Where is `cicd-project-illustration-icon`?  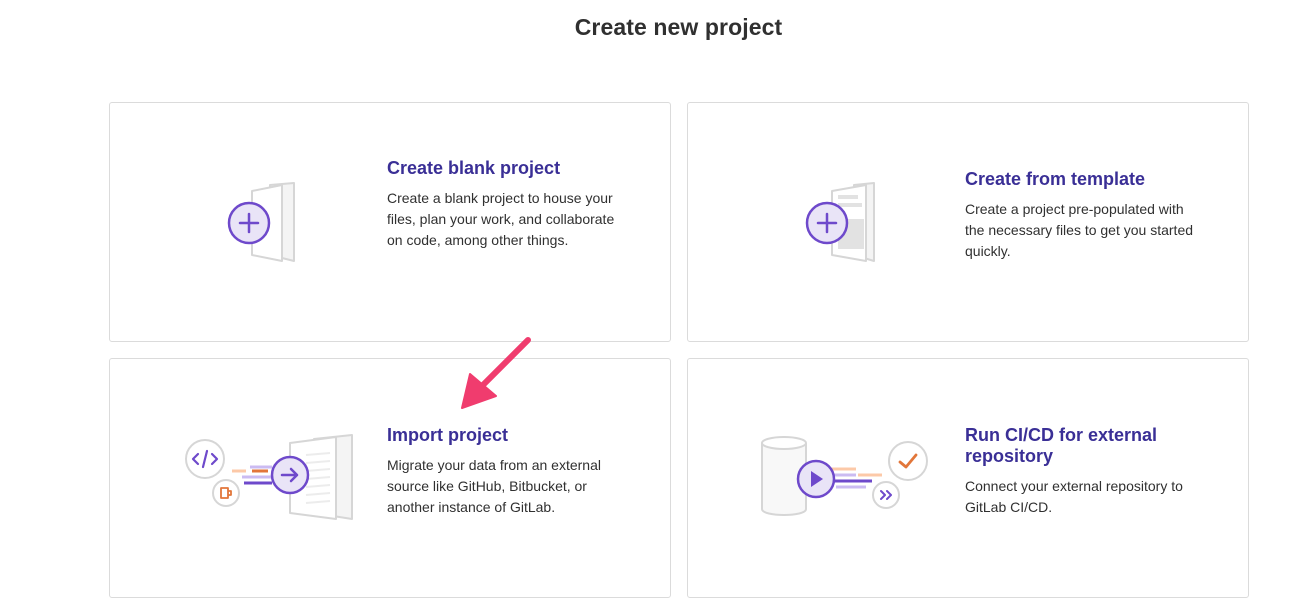
cicd-project-illustration-icon is located at coordinates (844, 476).